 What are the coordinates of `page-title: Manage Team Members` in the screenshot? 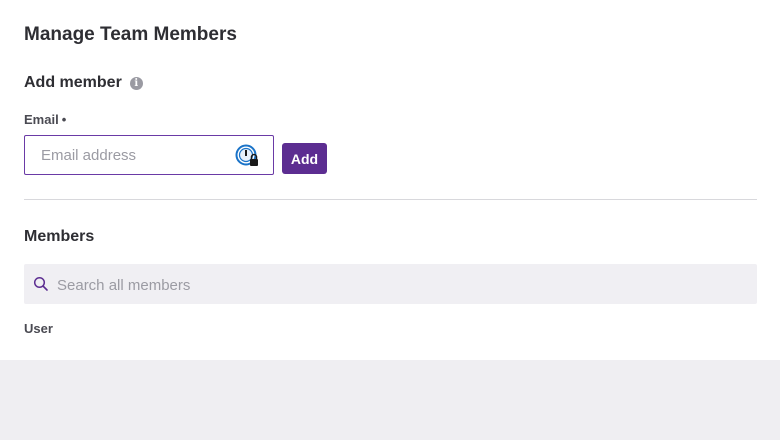 It's located at (130, 34).